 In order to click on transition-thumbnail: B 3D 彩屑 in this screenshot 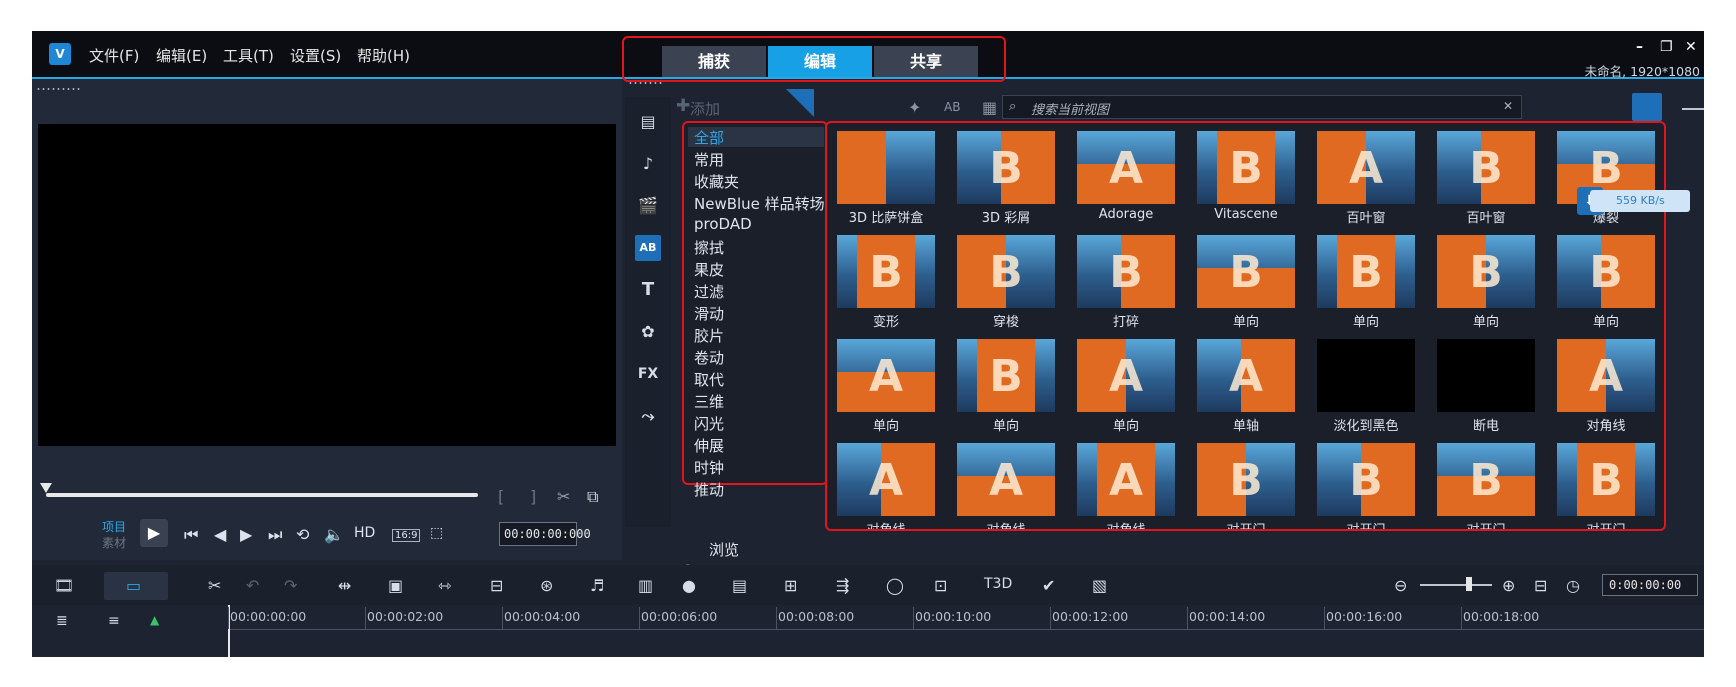, I will do `click(1006, 176)`.